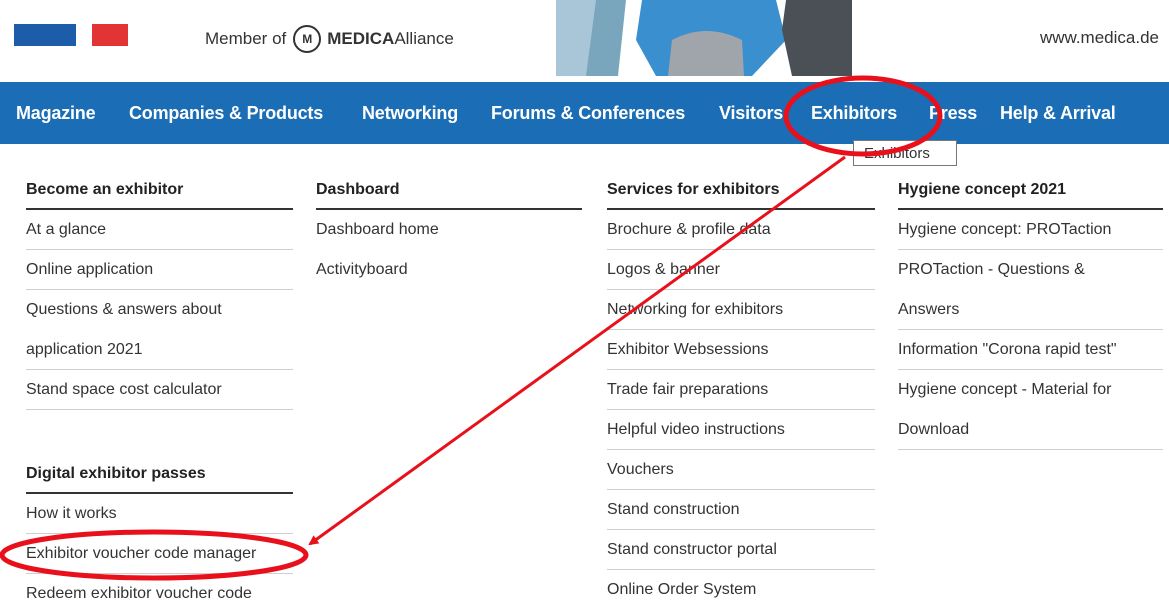  Describe the element at coordinates (246, 38) in the screenshot. I see `member-prefix: Member of` at that location.